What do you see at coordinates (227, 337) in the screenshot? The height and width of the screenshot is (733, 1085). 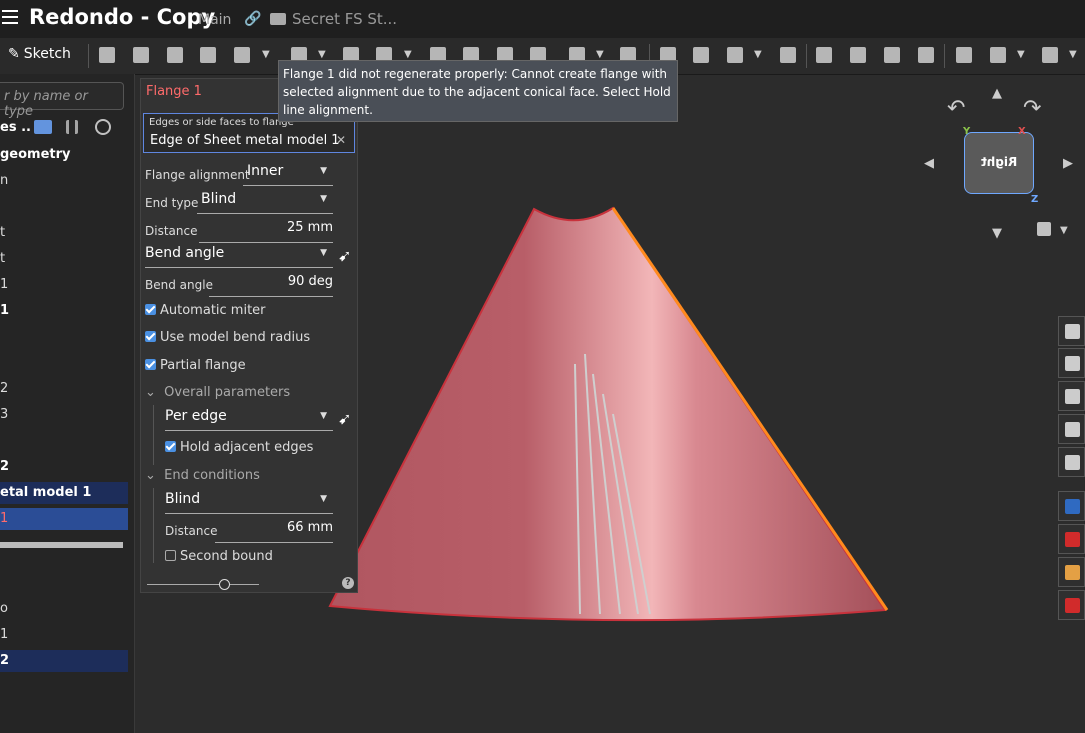 I see `use-model-bend-radius-checkbox: Use model bend radius` at bounding box center [227, 337].